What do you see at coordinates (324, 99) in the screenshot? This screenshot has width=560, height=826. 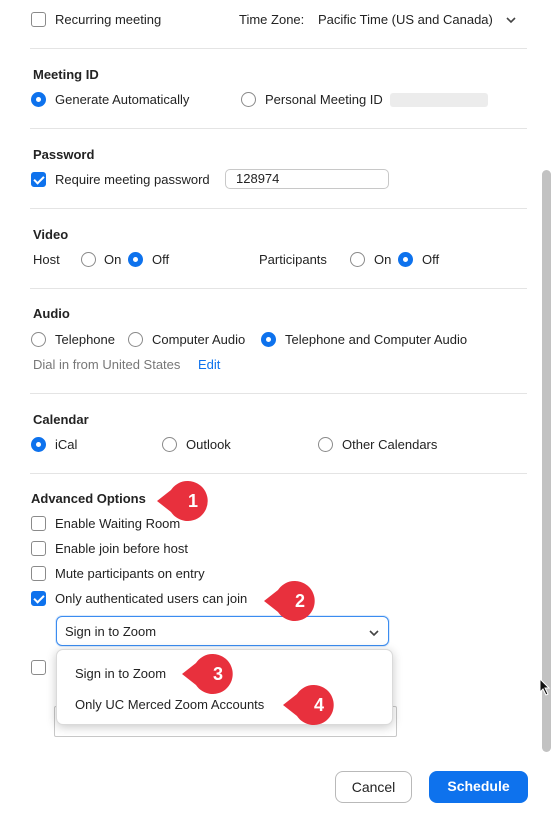 I see `personal-meeting-id-label: Personal Meeting ID` at bounding box center [324, 99].